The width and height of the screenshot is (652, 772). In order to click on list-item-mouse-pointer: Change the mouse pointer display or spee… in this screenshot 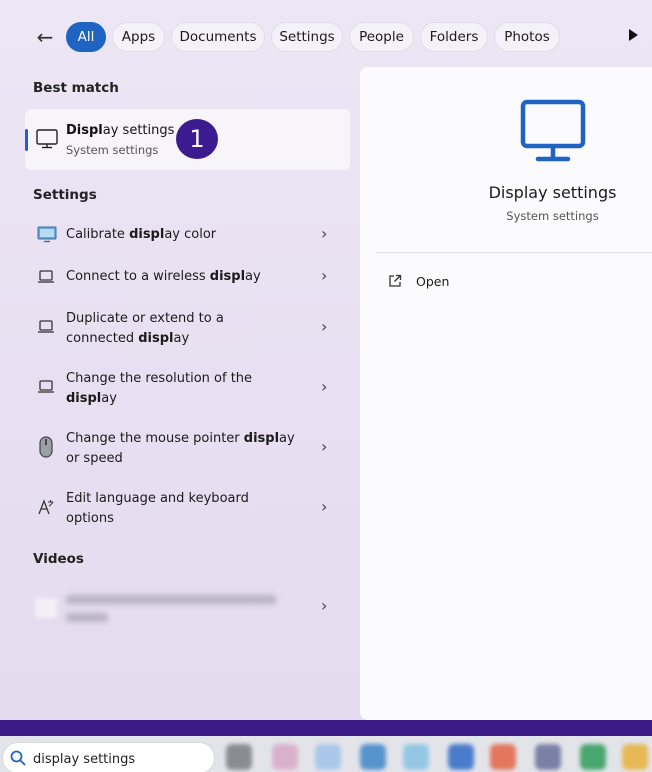, I will do `click(187, 449)`.